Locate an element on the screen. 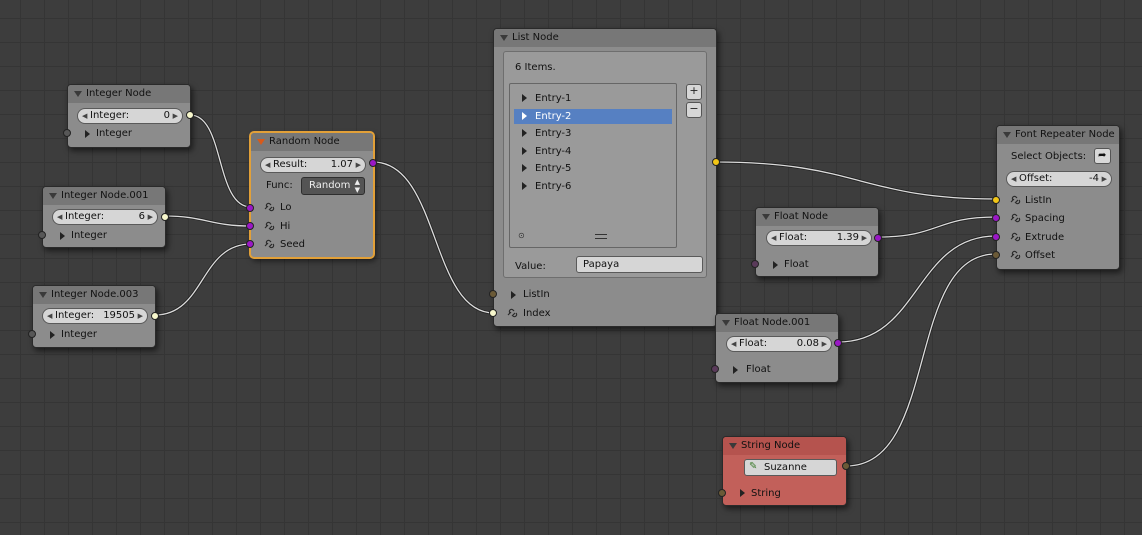 Image resolution: width=1142 pixels, height=535 pixels. spacing-socket is located at coordinates (996, 218).